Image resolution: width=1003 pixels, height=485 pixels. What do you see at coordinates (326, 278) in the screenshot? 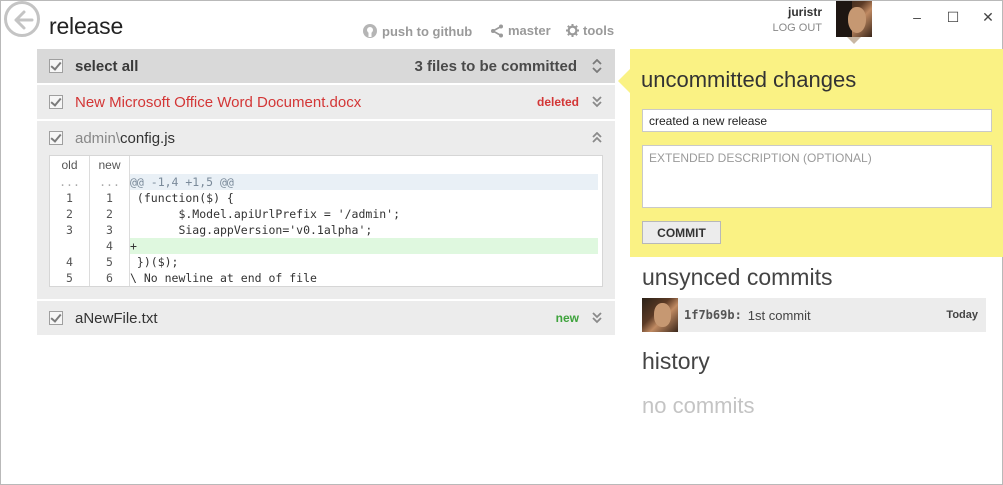
I see `diff-line: 5 6 \ No newline at end of file` at bounding box center [326, 278].